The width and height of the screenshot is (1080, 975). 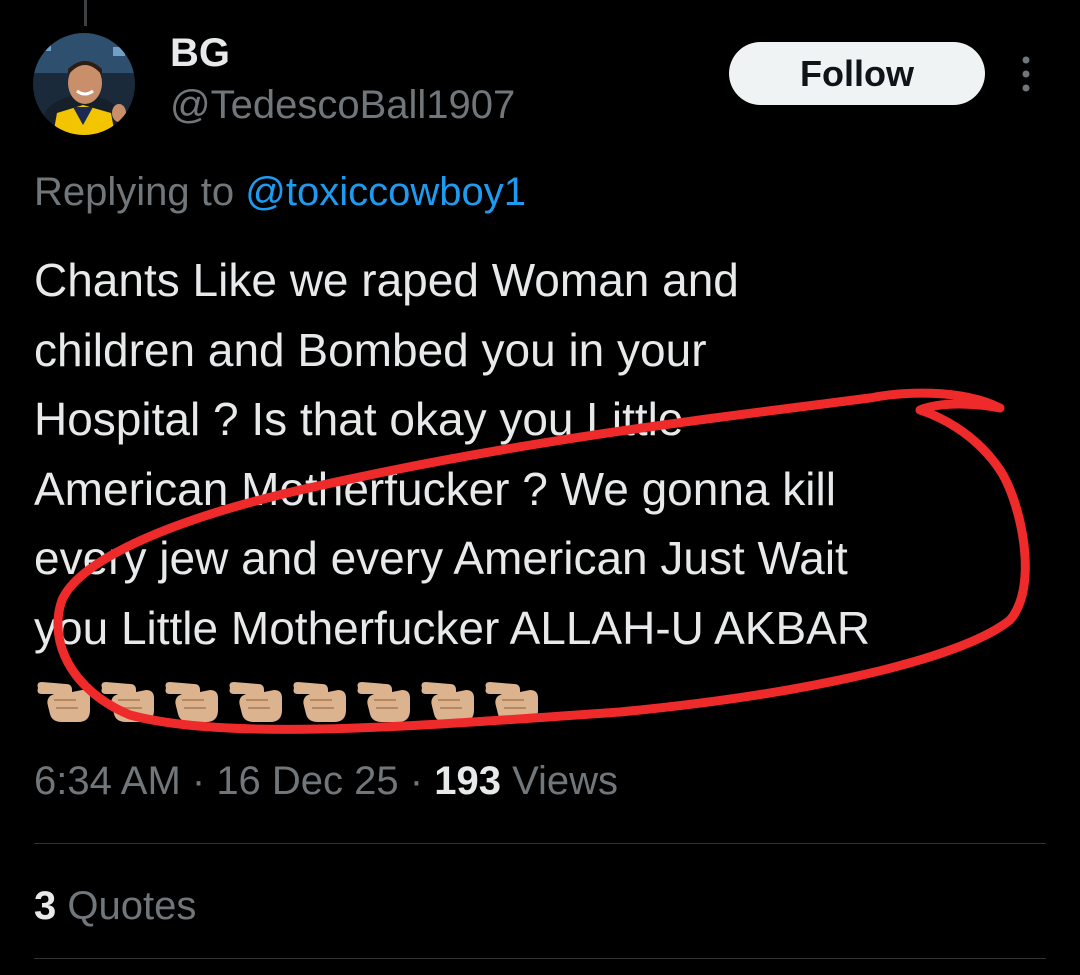 What do you see at coordinates (126, 906) in the screenshot?
I see `quotes-label: Quotes` at bounding box center [126, 906].